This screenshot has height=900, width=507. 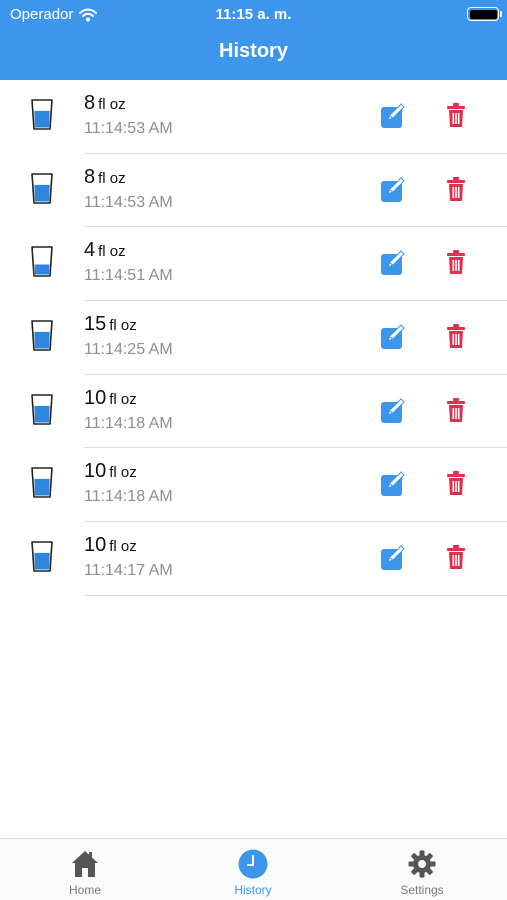 I want to click on tab-home: Home, so click(x=85, y=869).